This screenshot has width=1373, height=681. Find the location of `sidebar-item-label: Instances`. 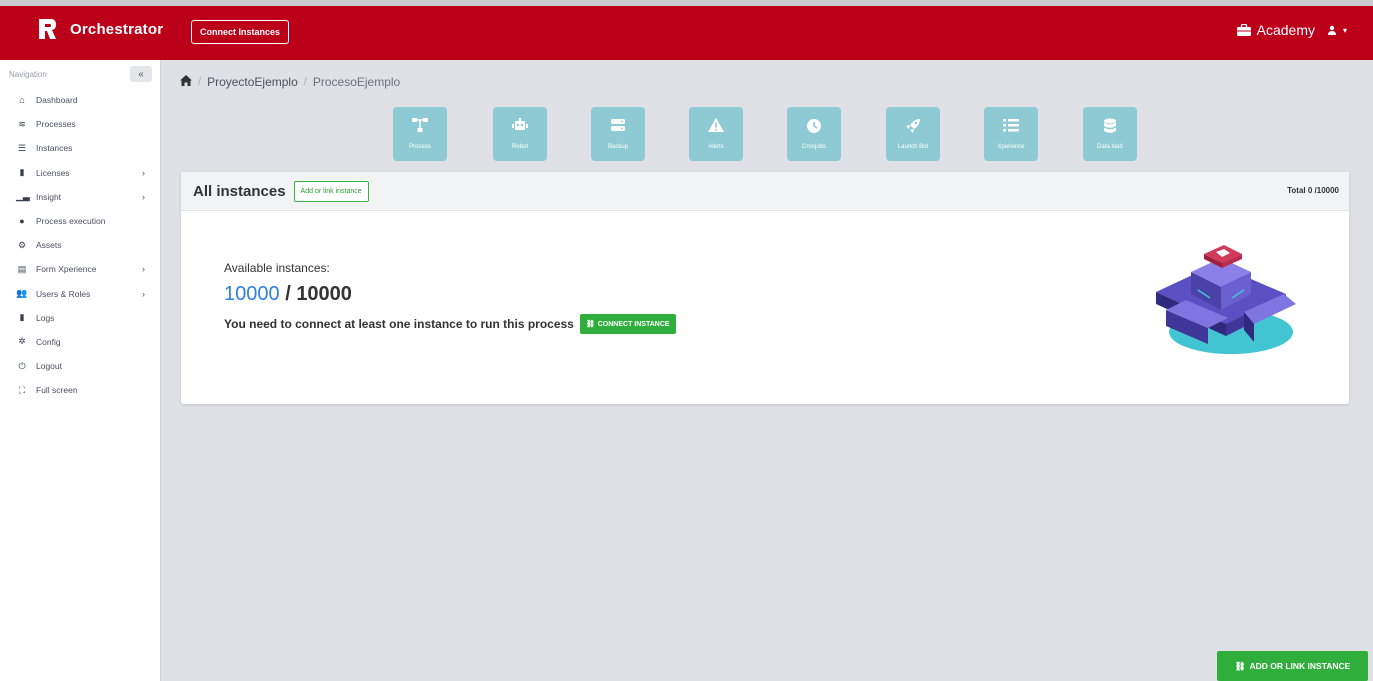

sidebar-item-label: Instances is located at coordinates (54, 148).